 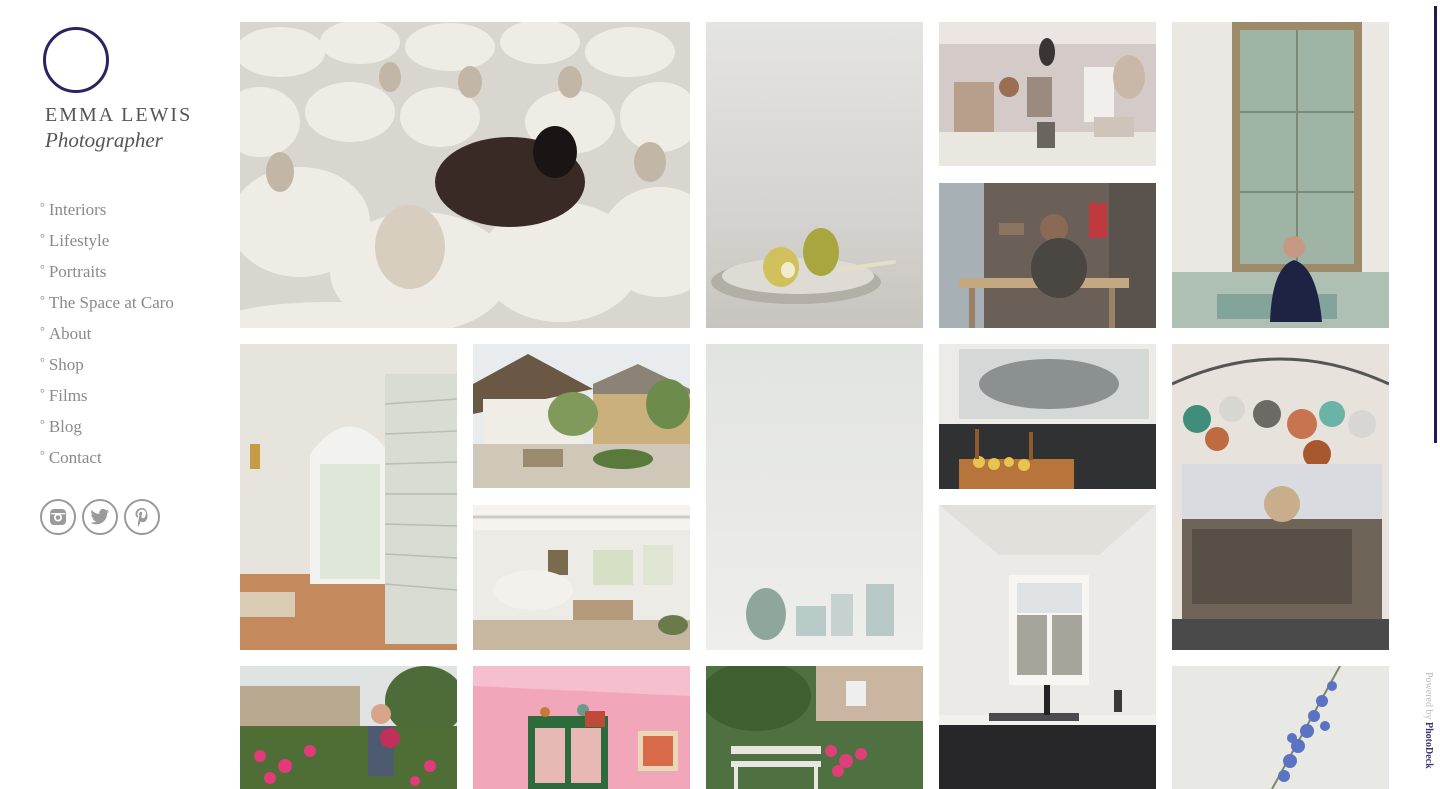 What do you see at coordinates (814, 175) in the screenshot?
I see `pear-plate-photo` at bounding box center [814, 175].